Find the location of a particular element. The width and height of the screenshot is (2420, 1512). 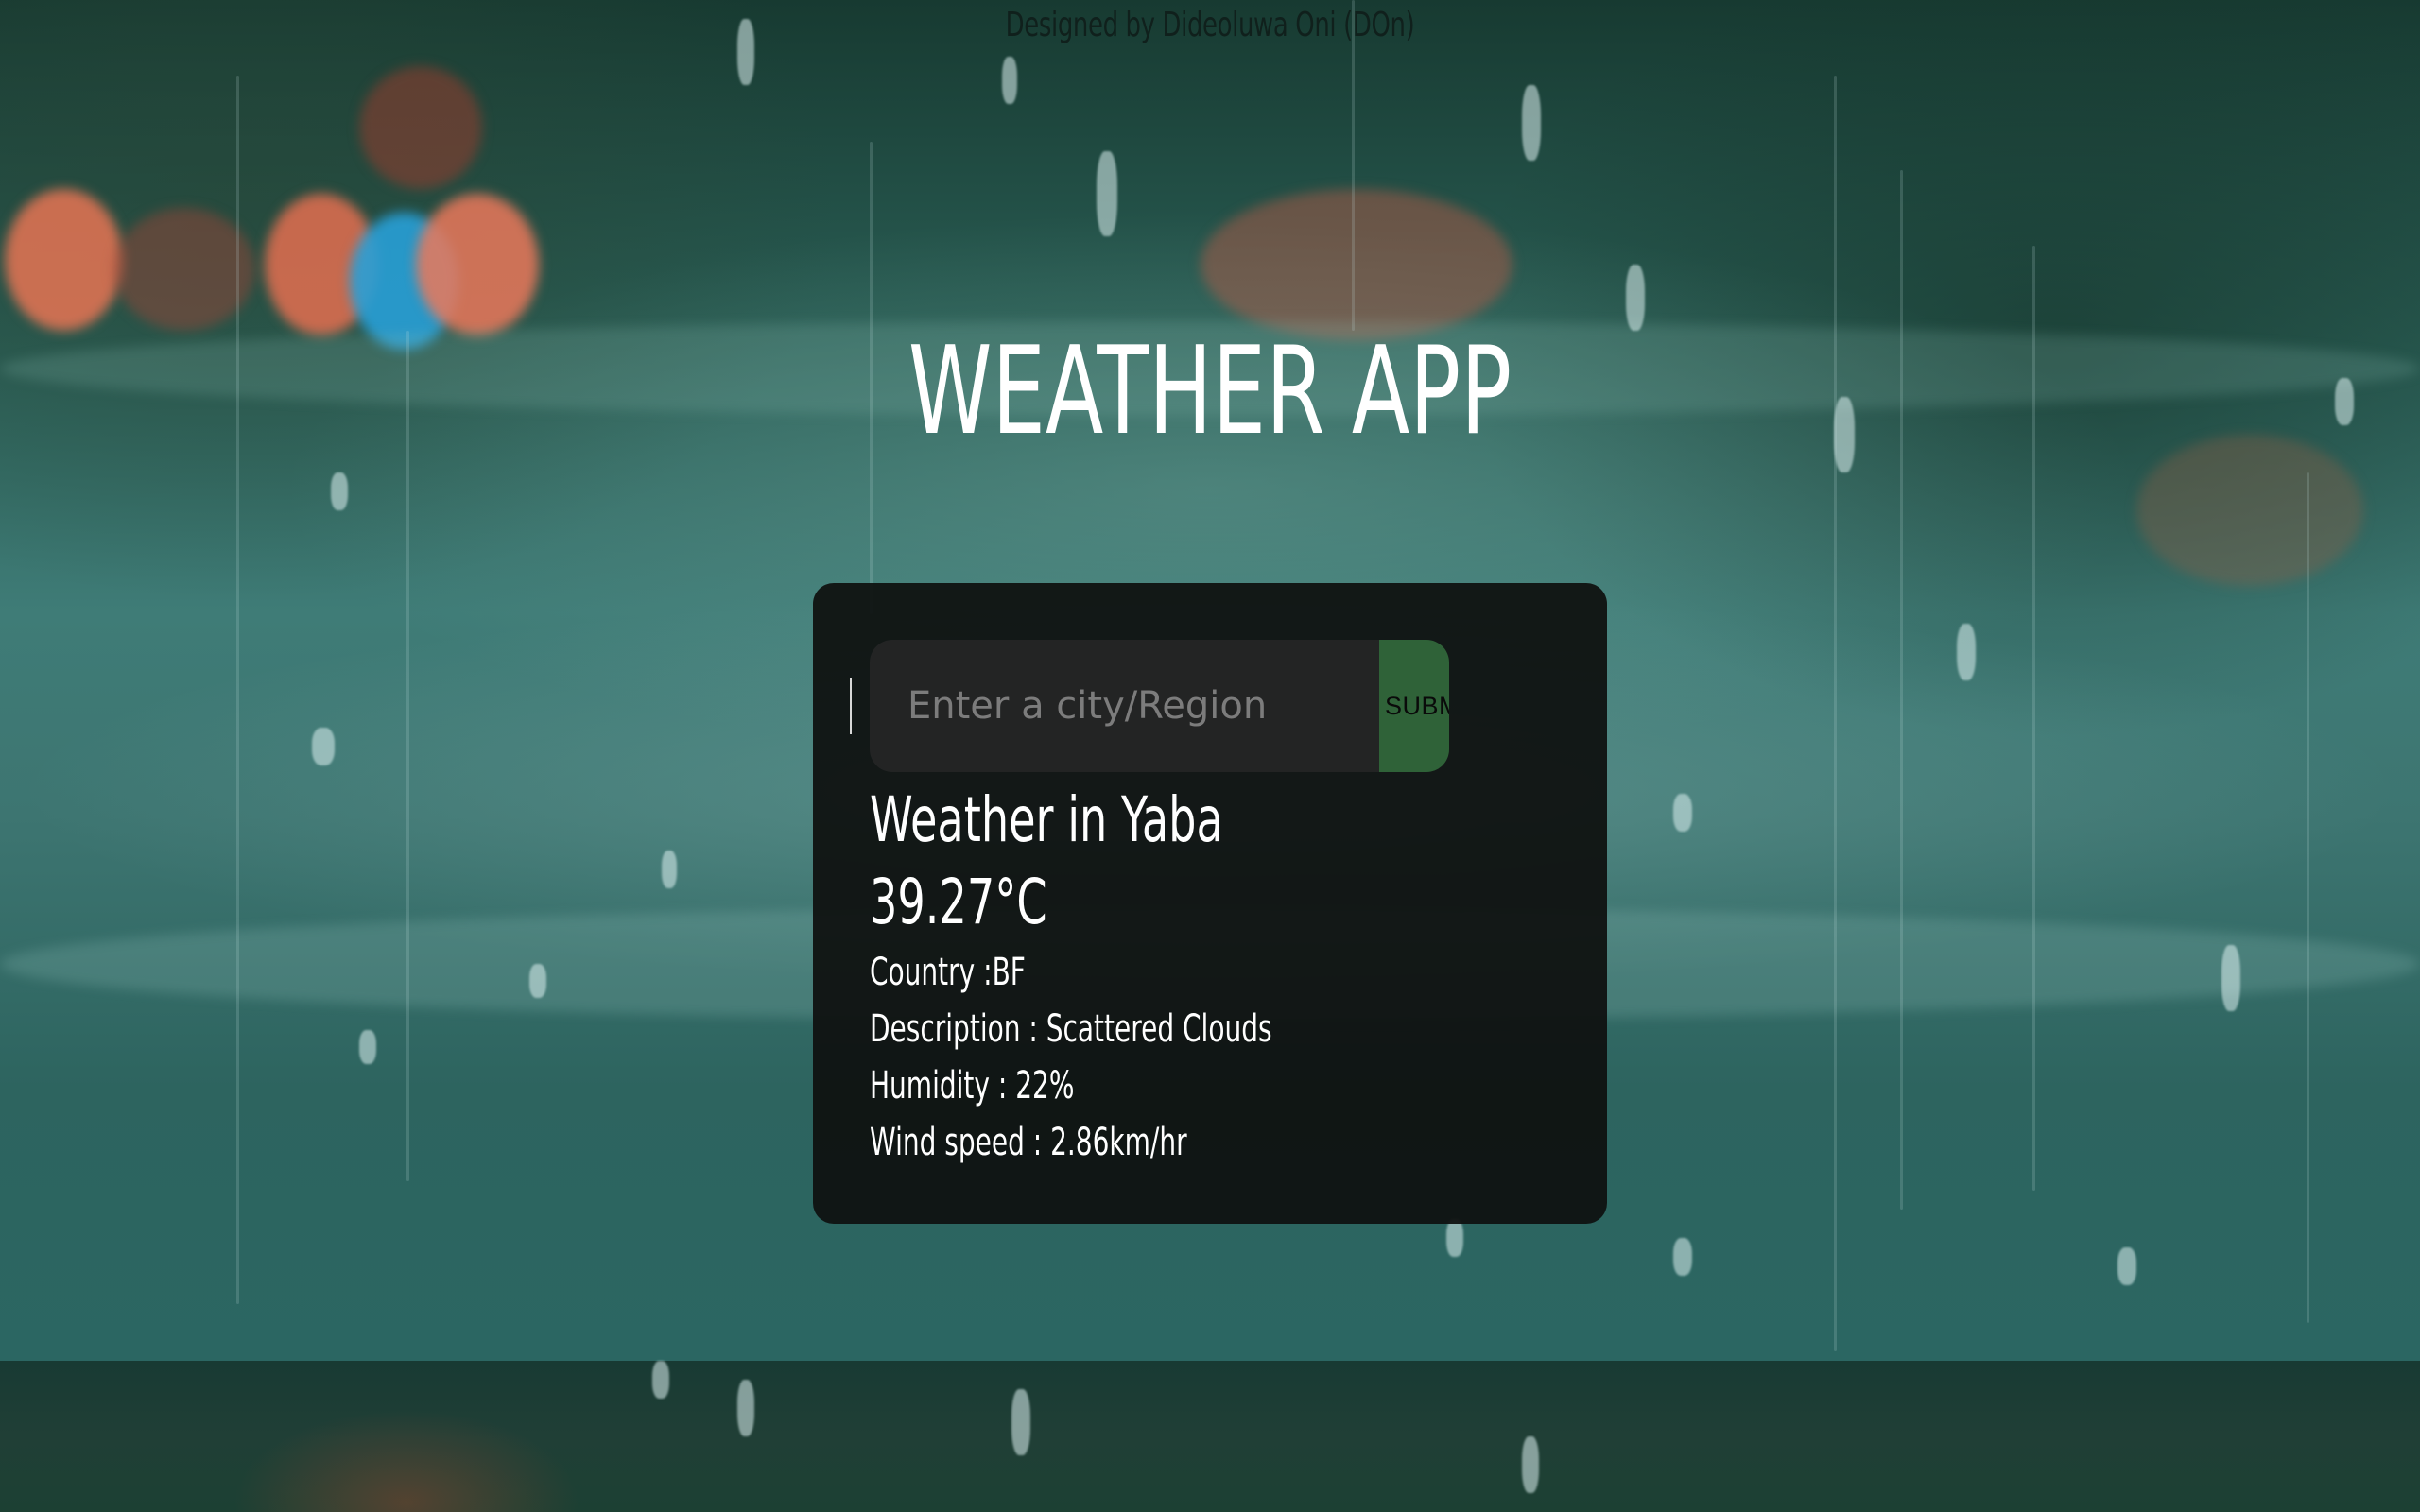

temperature-value: 39.27°C is located at coordinates (959, 902).